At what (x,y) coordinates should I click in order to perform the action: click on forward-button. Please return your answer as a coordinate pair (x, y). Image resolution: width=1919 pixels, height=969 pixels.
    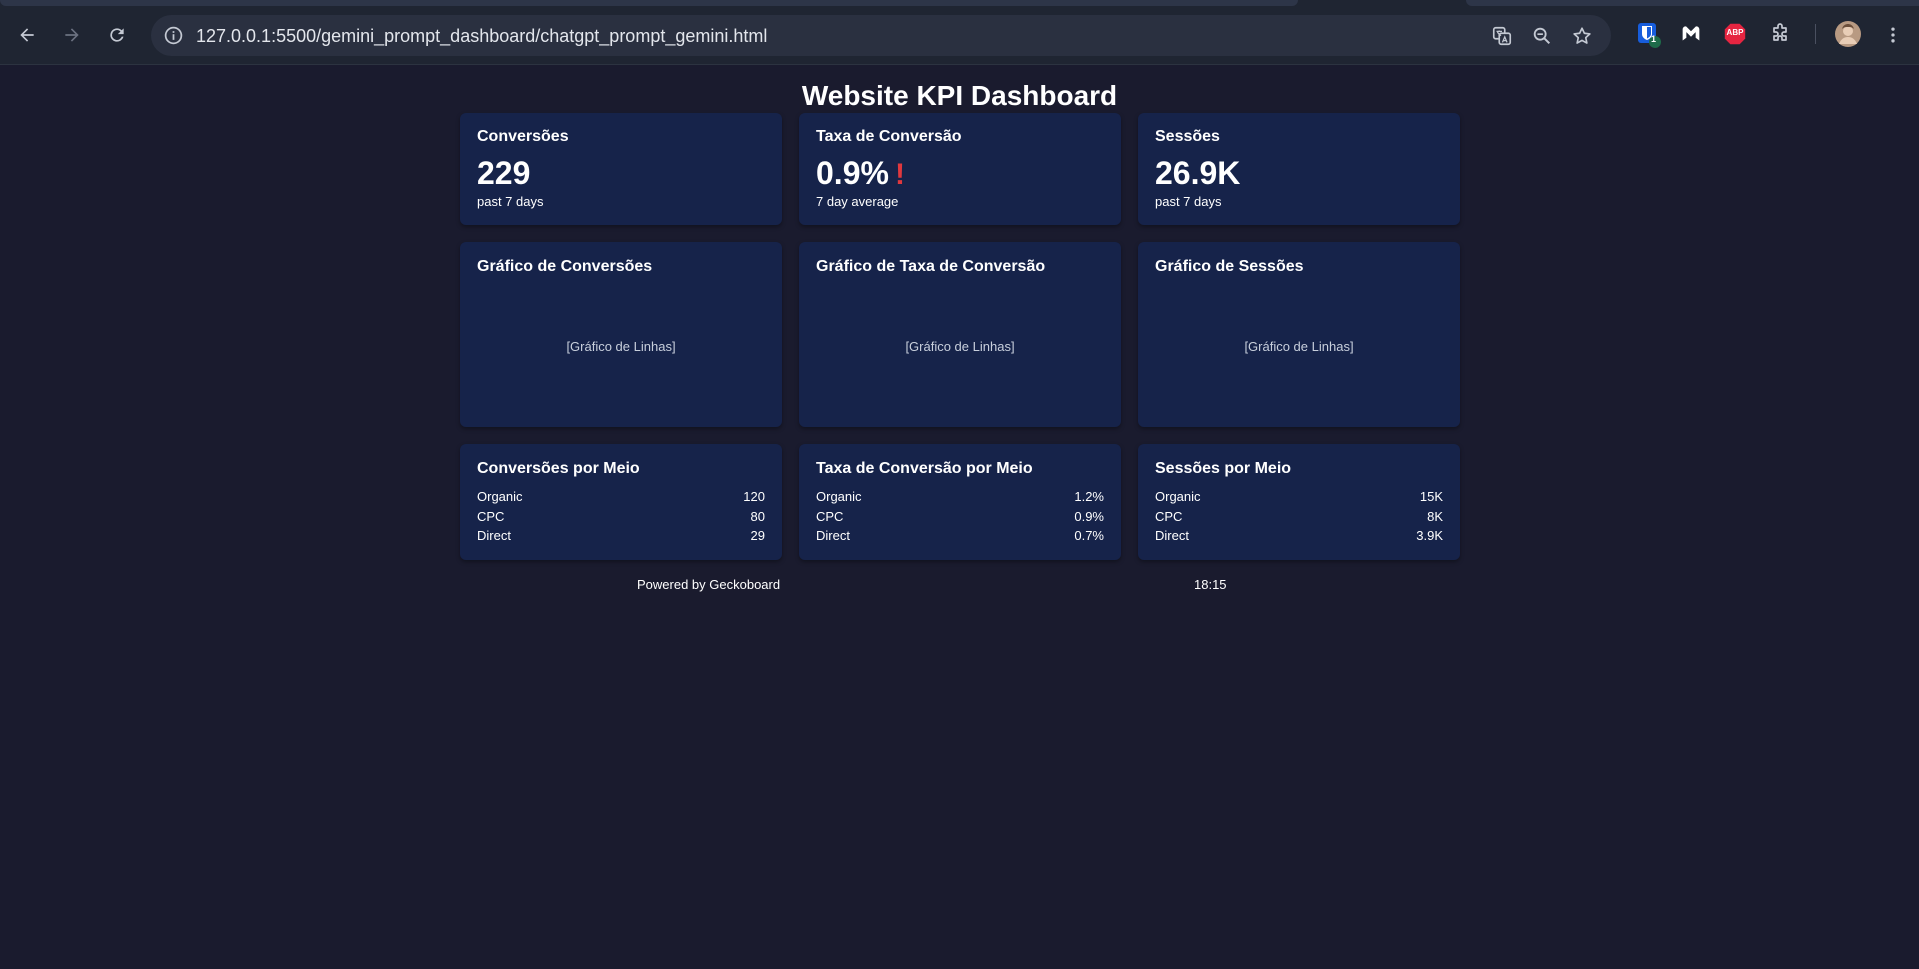
    Looking at the image, I should click on (72, 35).